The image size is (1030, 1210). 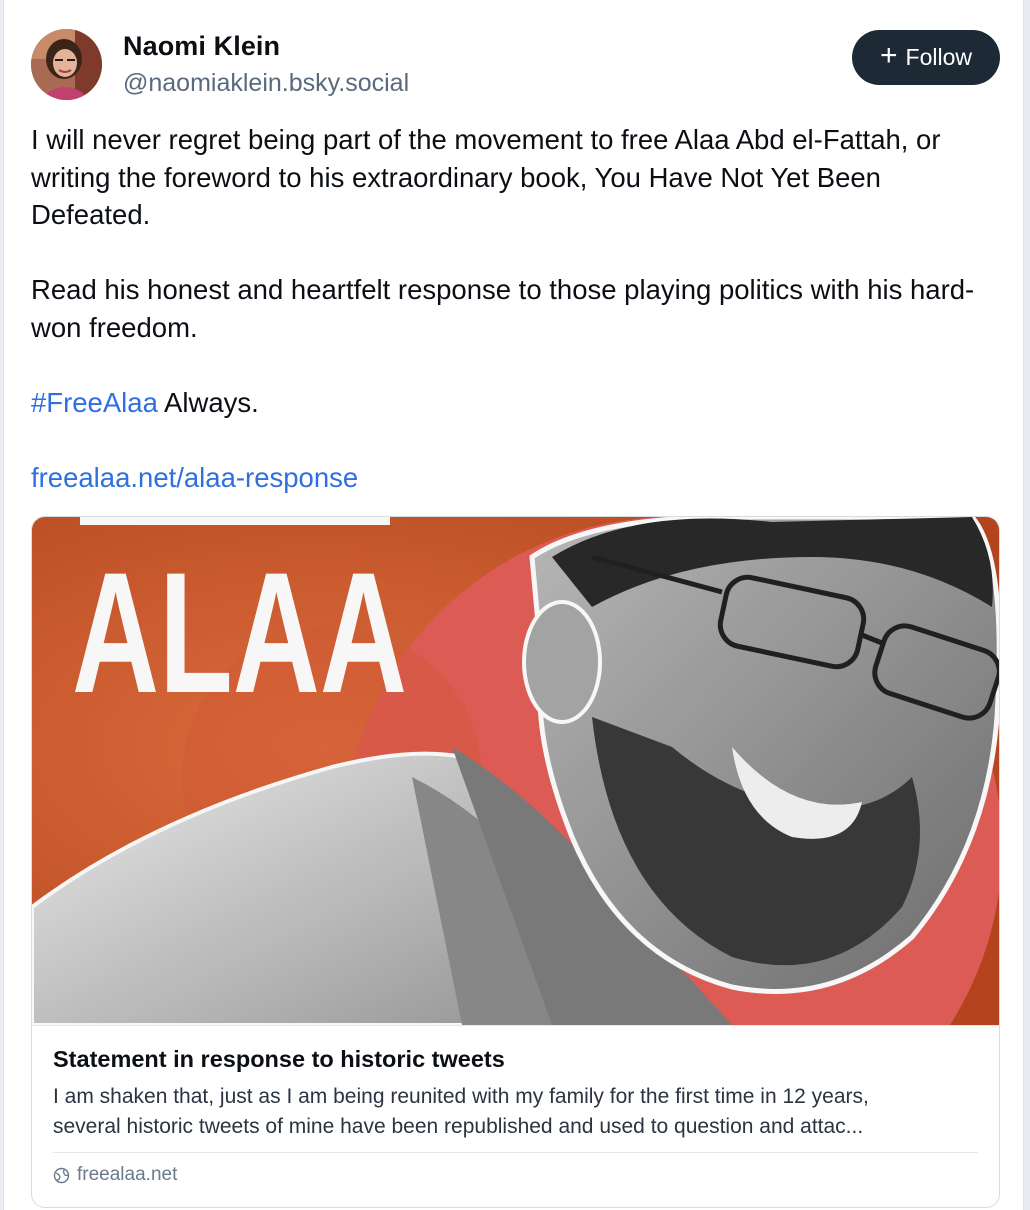 I want to click on hashtag-link: #FreeAlaa, so click(x=94, y=402).